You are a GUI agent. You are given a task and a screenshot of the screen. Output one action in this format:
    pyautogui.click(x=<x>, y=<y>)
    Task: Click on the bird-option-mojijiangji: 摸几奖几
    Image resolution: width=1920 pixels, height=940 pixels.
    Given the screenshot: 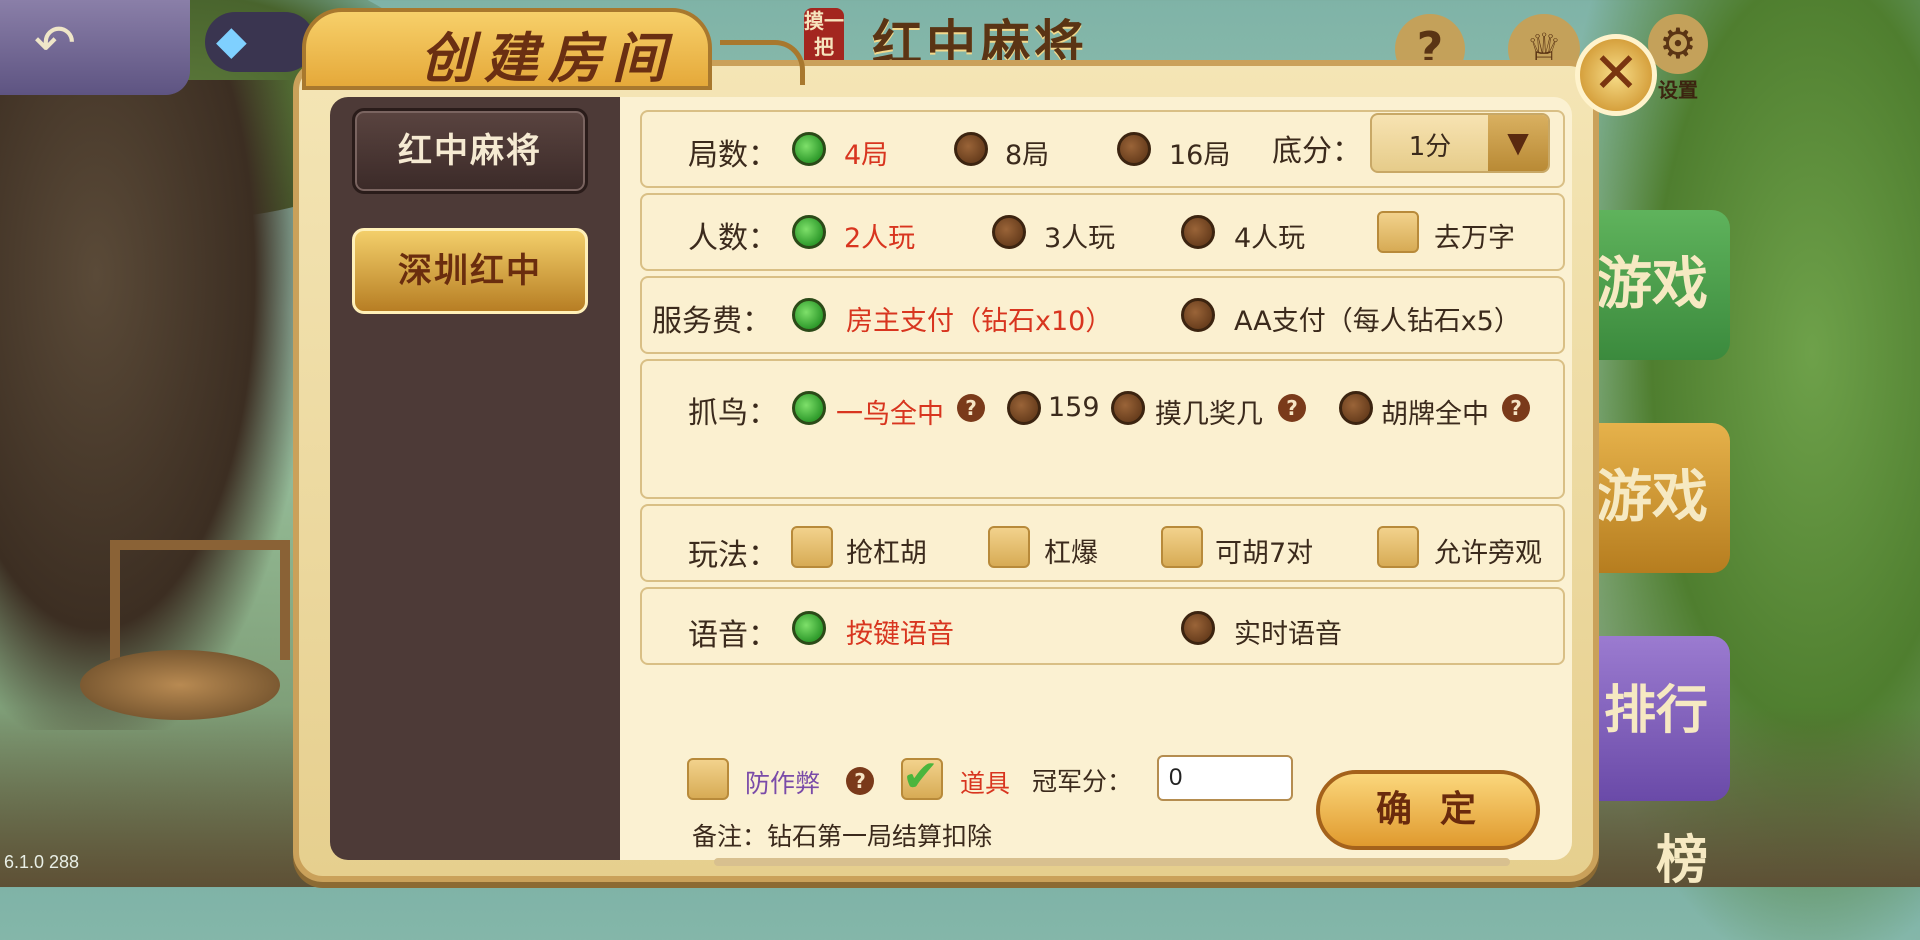 What is the action you would take?
    pyautogui.click(x=1209, y=411)
    